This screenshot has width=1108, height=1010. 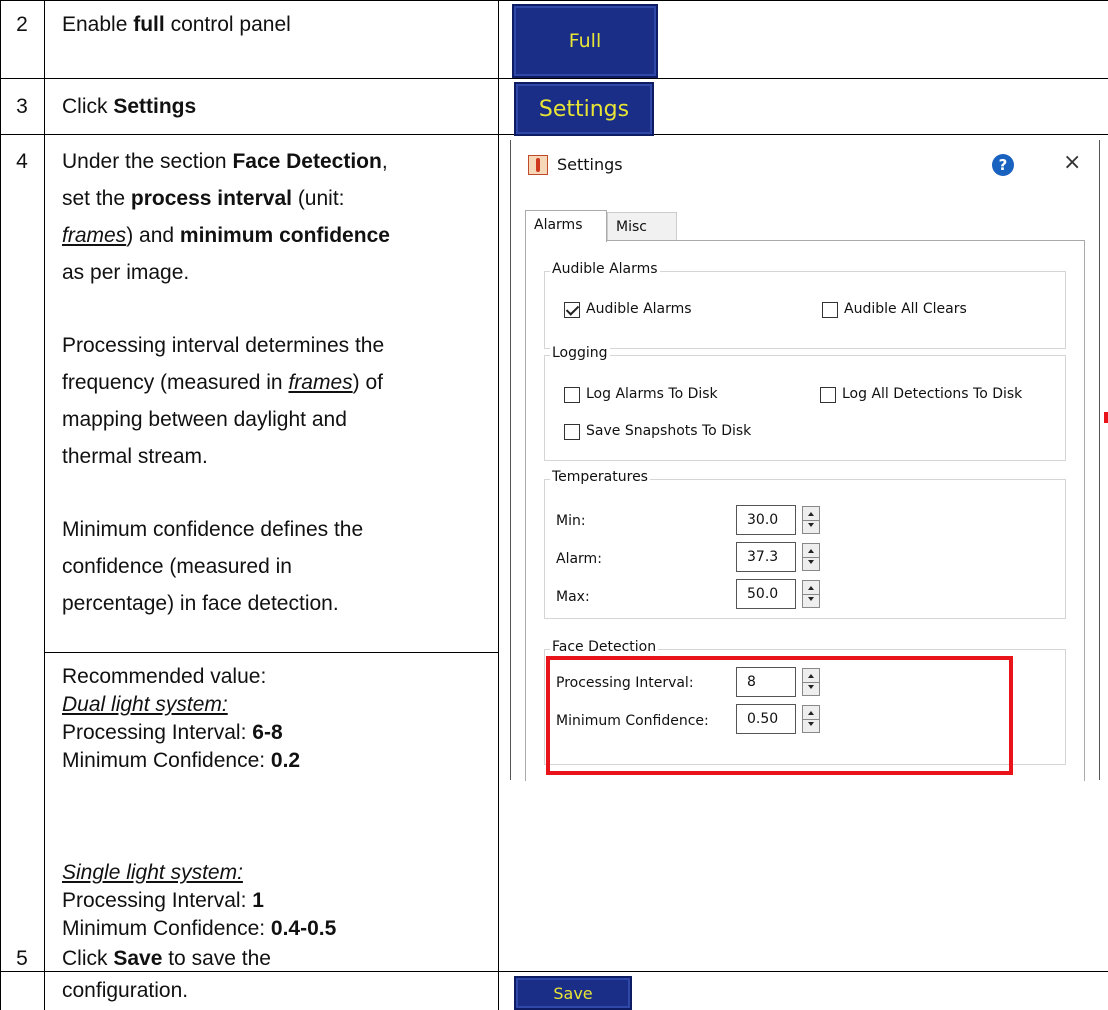 I want to click on help-icon: ?, so click(x=1003, y=165).